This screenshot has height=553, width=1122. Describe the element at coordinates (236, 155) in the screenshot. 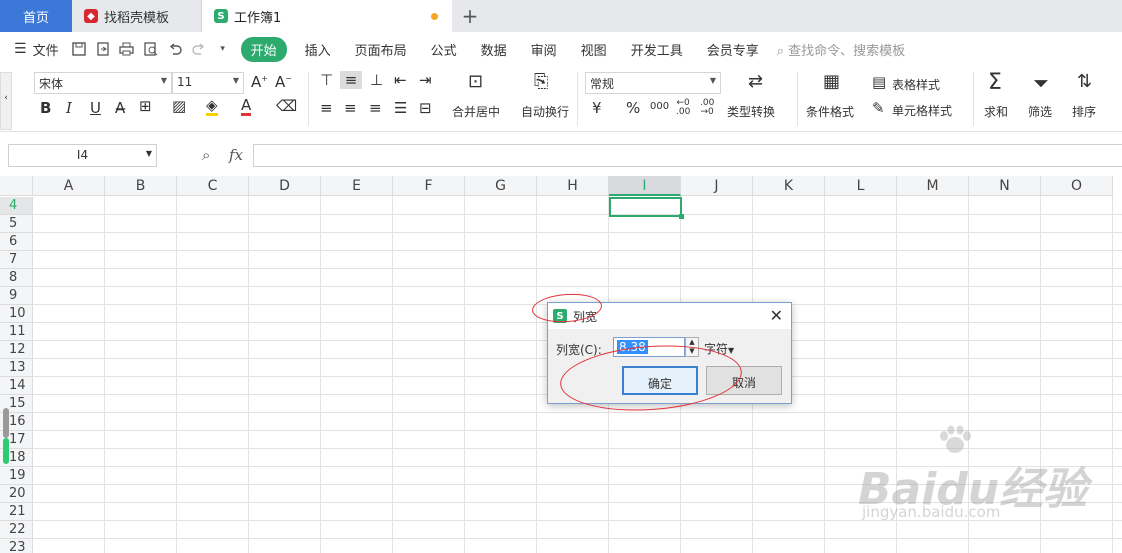

I see `fx-icon: fx` at that location.